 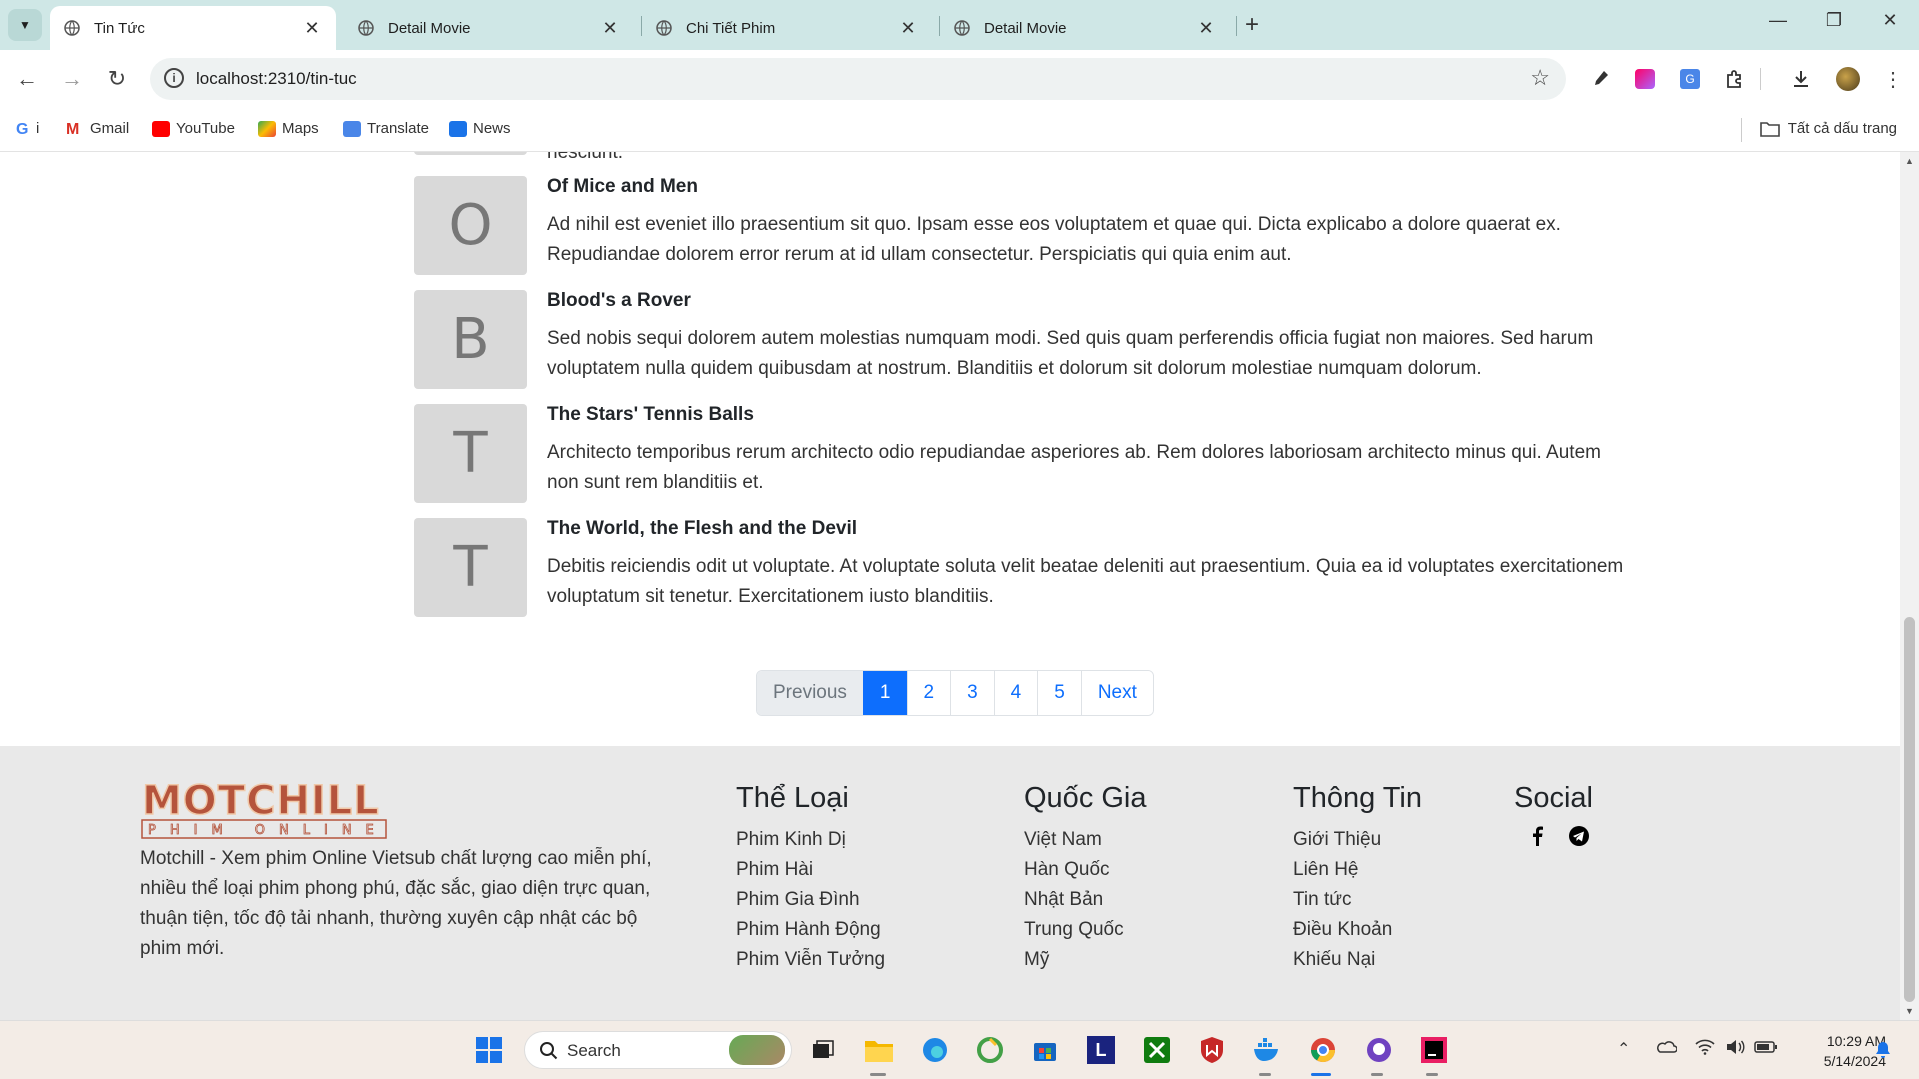 I want to click on footer-link: Nhật Bản, so click(x=1085, y=900).